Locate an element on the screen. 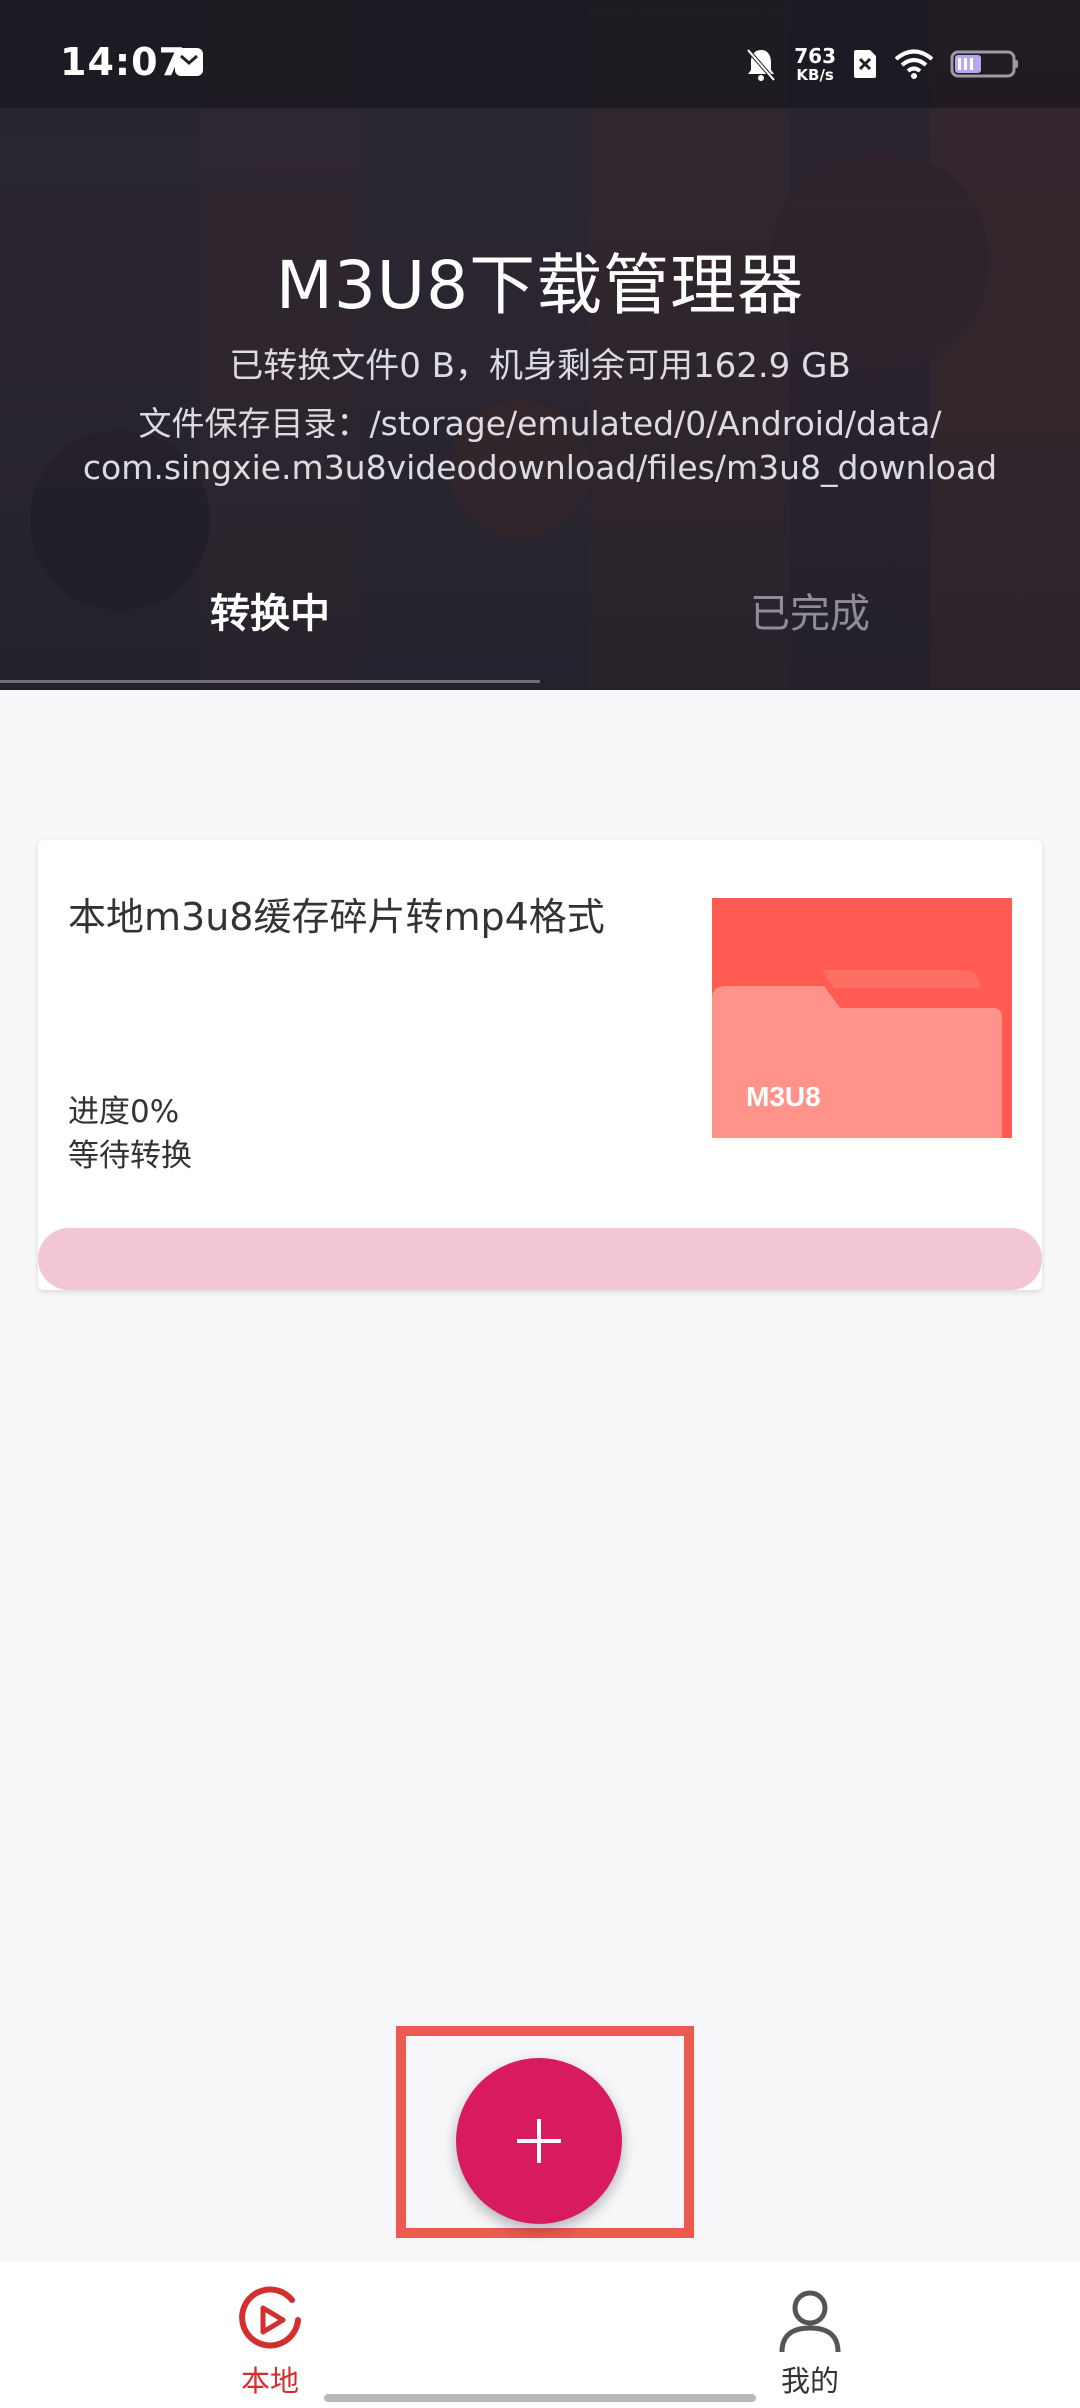 The image size is (1080, 2408). sim-off-icon is located at coordinates (865, 64).